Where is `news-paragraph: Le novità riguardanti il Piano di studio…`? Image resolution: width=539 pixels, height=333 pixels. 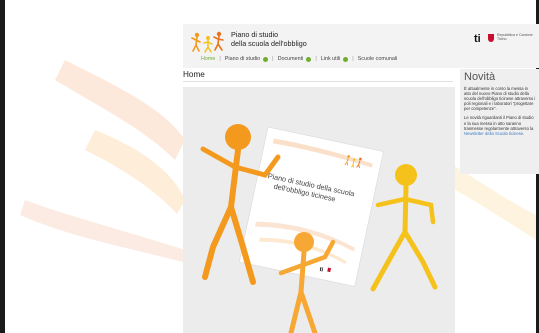
news-paragraph: Le novità riguardanti il Piano di studio… is located at coordinates (500, 125).